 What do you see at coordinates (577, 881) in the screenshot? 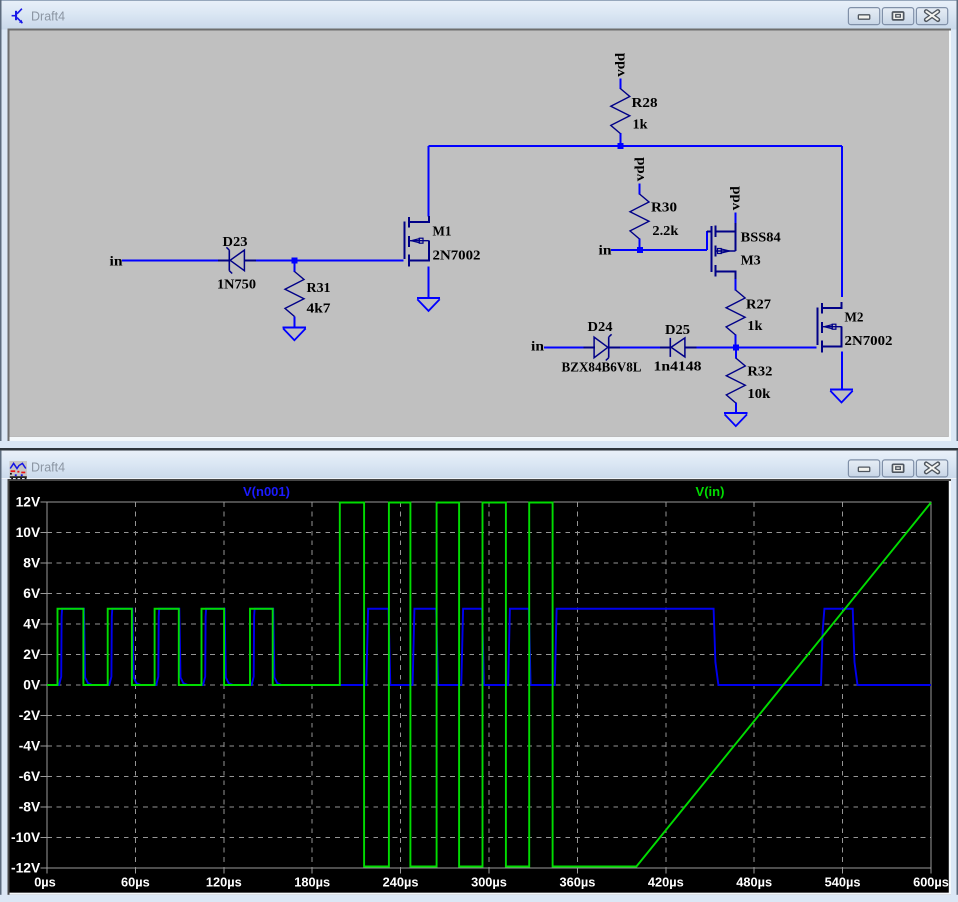
I see `svg-text: 360µs` at bounding box center [577, 881].